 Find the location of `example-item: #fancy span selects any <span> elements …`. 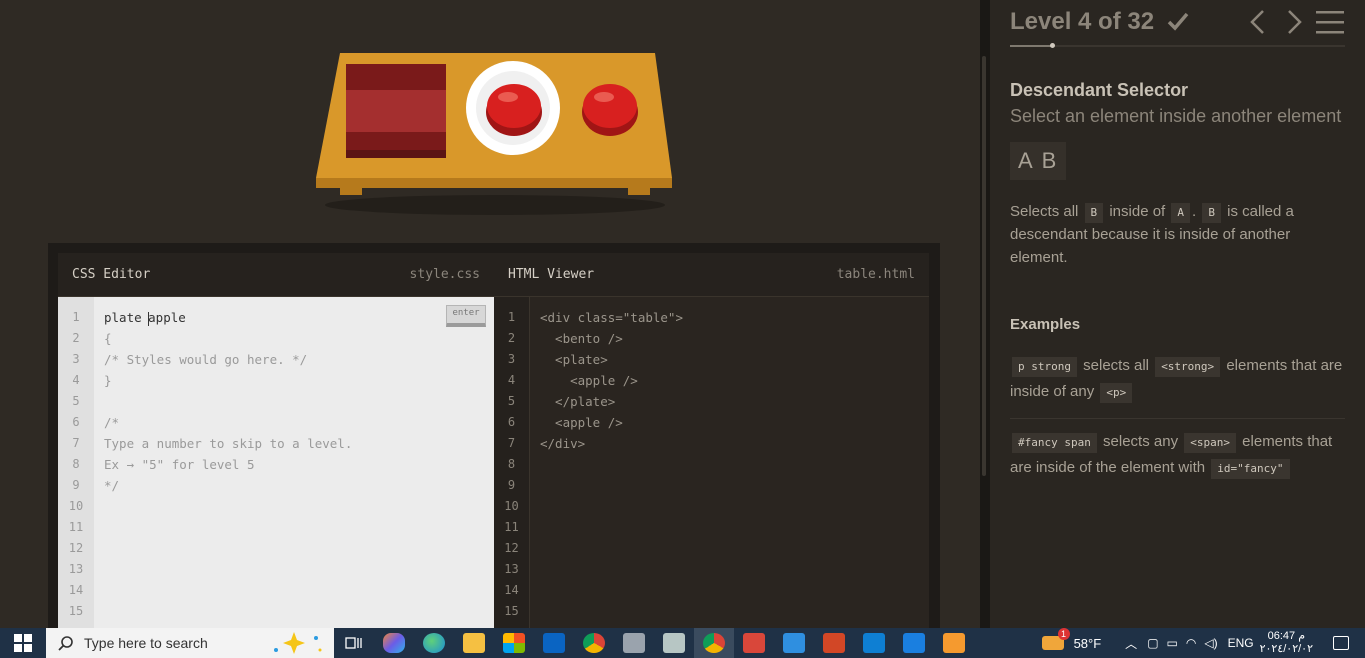

example-item: #fancy span selects any <span> elements … is located at coordinates (1177, 455).